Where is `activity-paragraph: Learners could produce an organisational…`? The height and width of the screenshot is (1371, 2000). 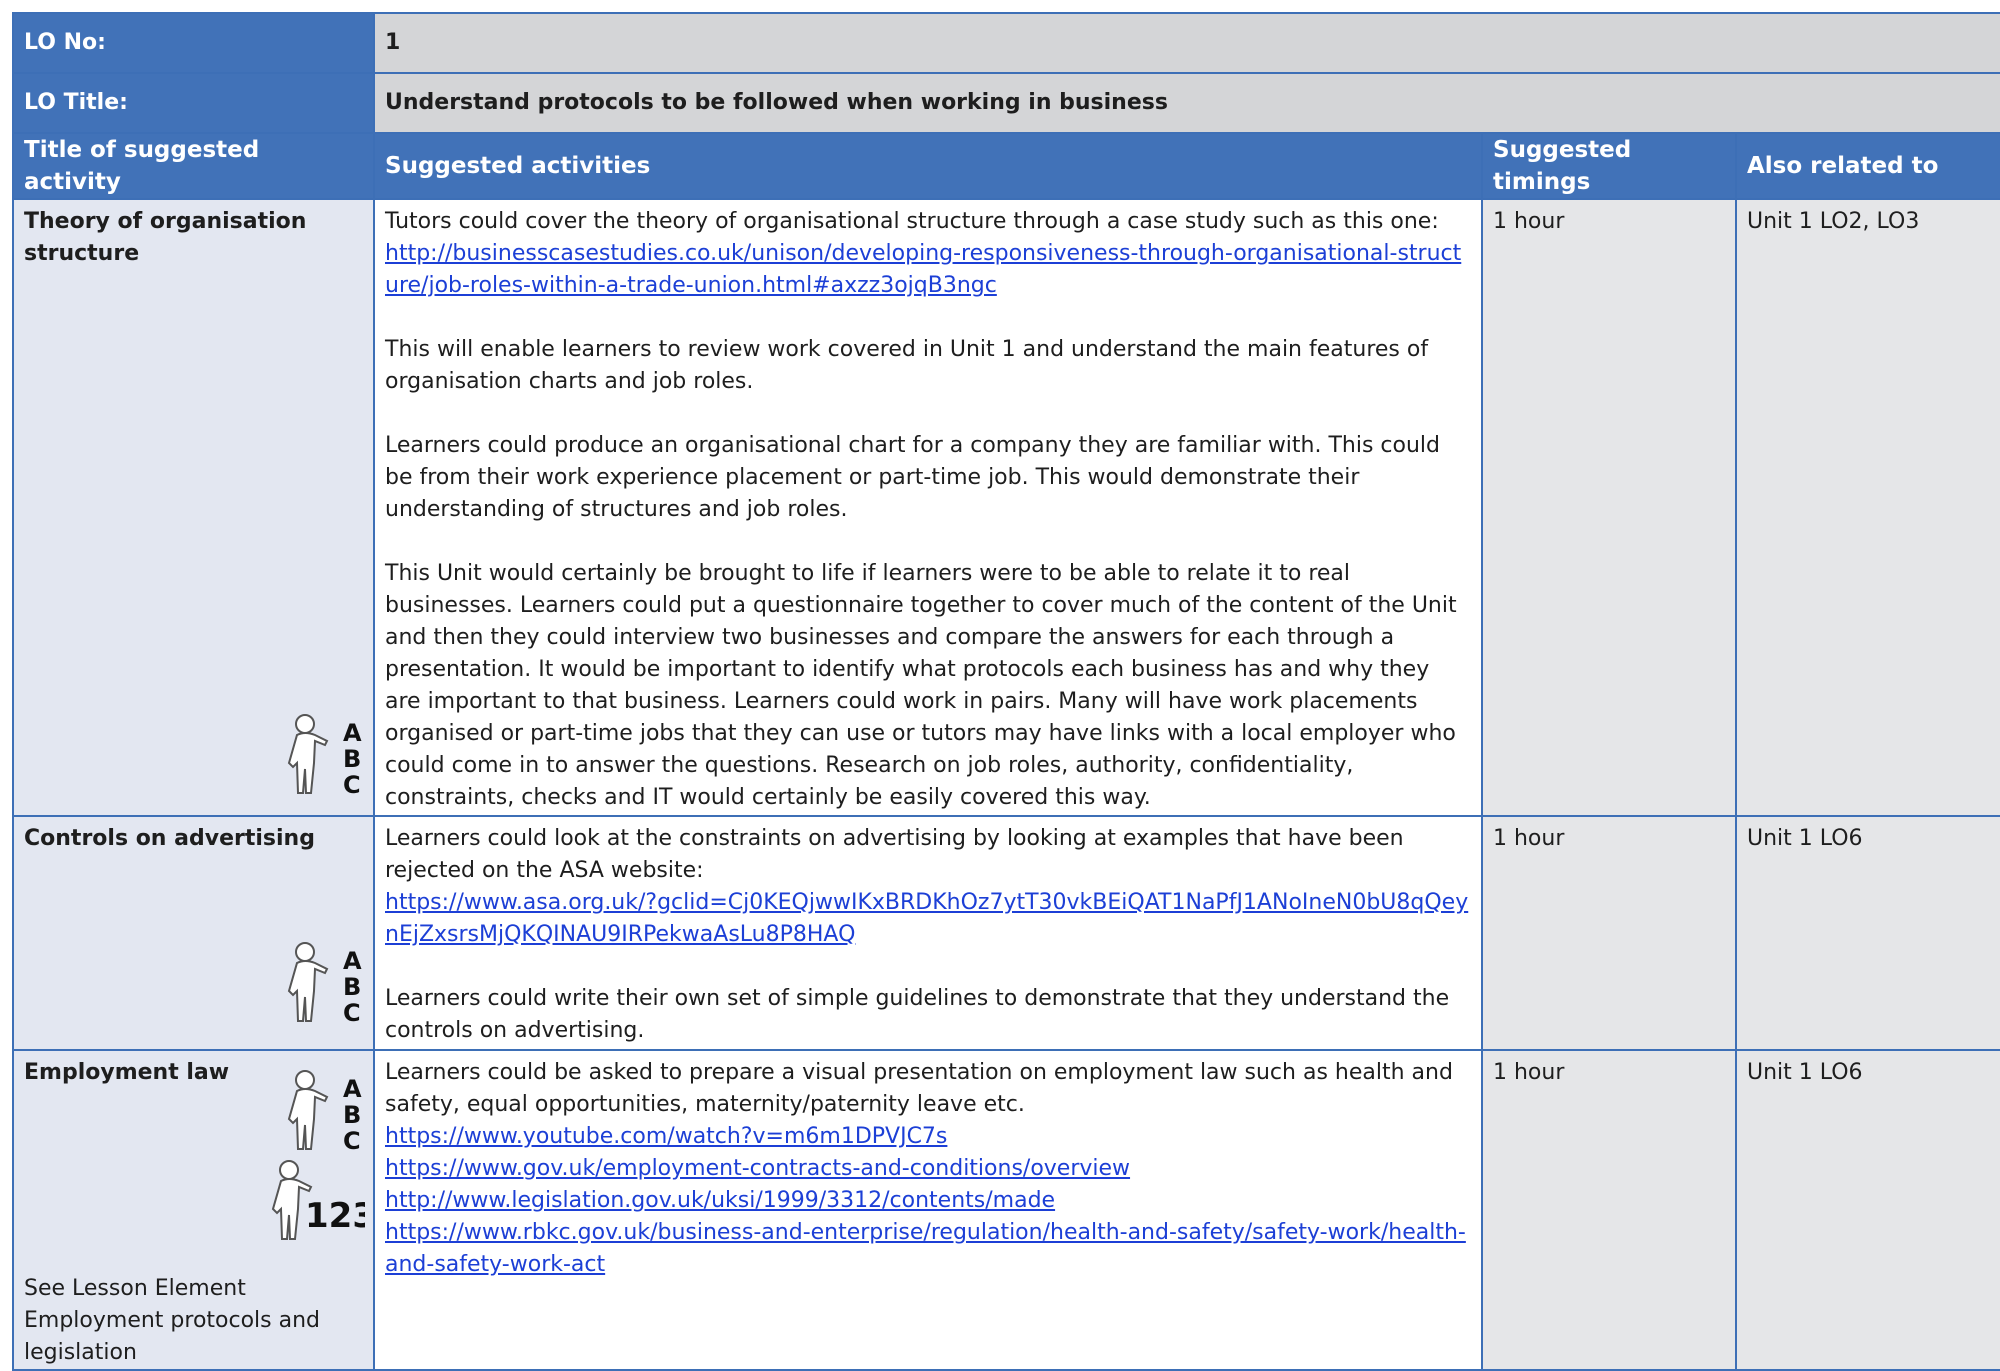 activity-paragraph: Learners could produce an organisational… is located at coordinates (913, 477).